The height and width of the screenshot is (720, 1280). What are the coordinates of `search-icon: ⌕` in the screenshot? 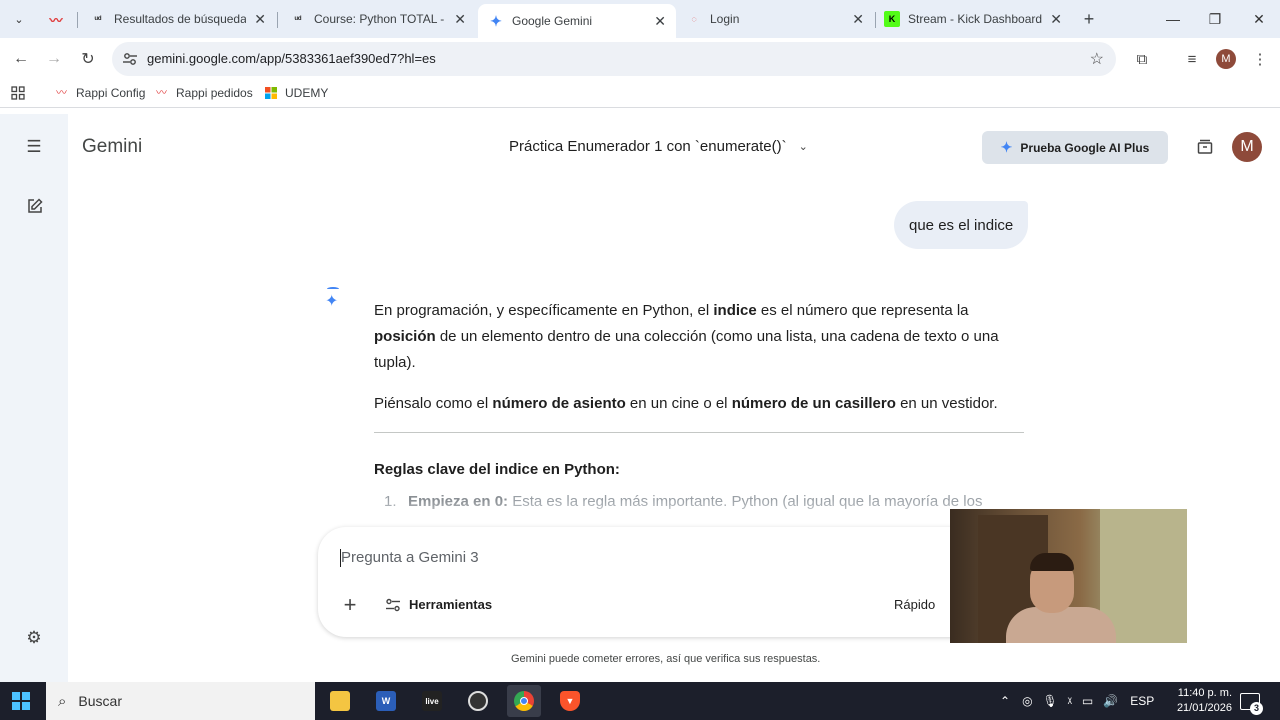 It's located at (62, 701).